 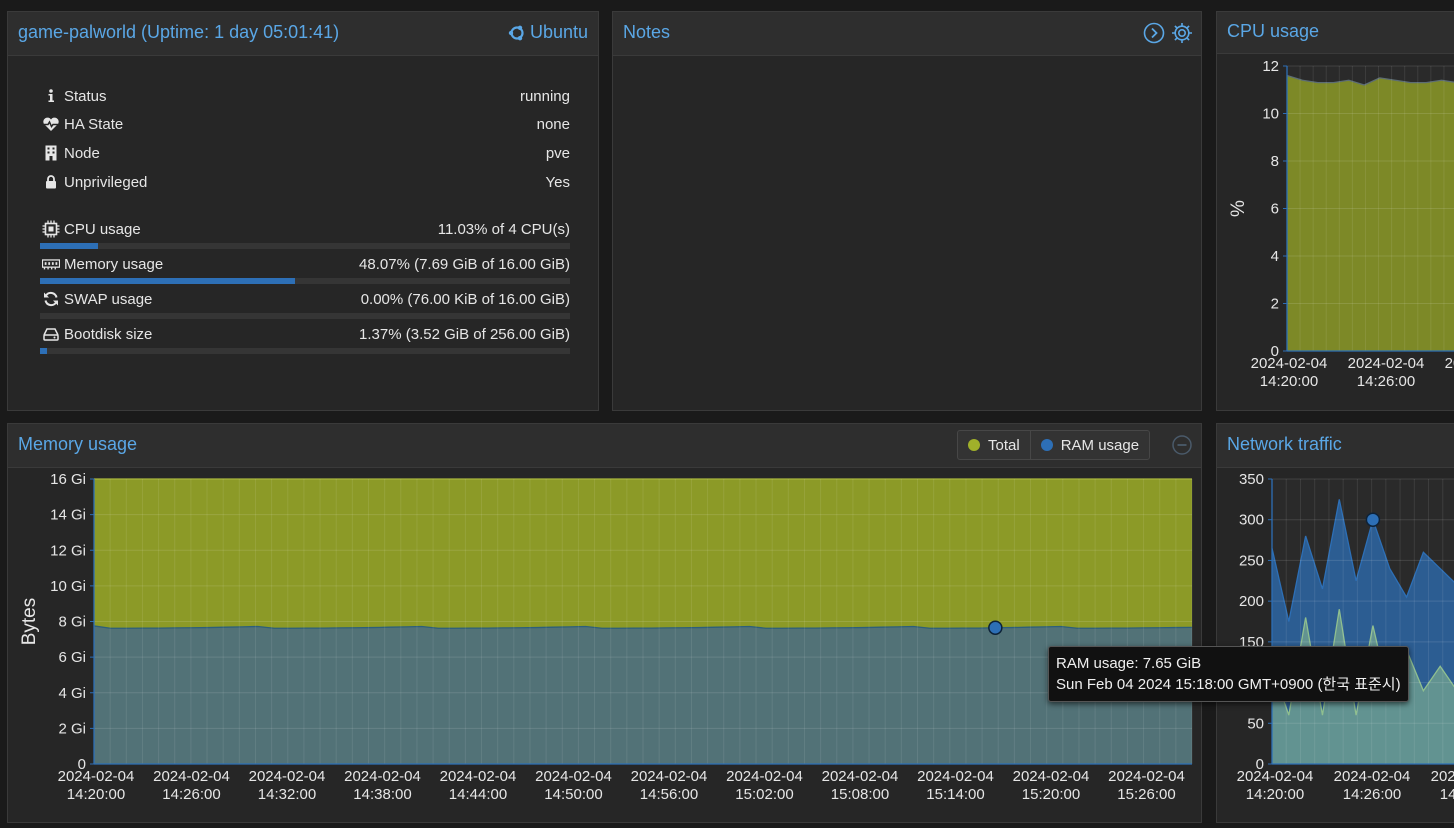 What do you see at coordinates (994, 445) in the screenshot?
I see `legend-item-total: Total` at bounding box center [994, 445].